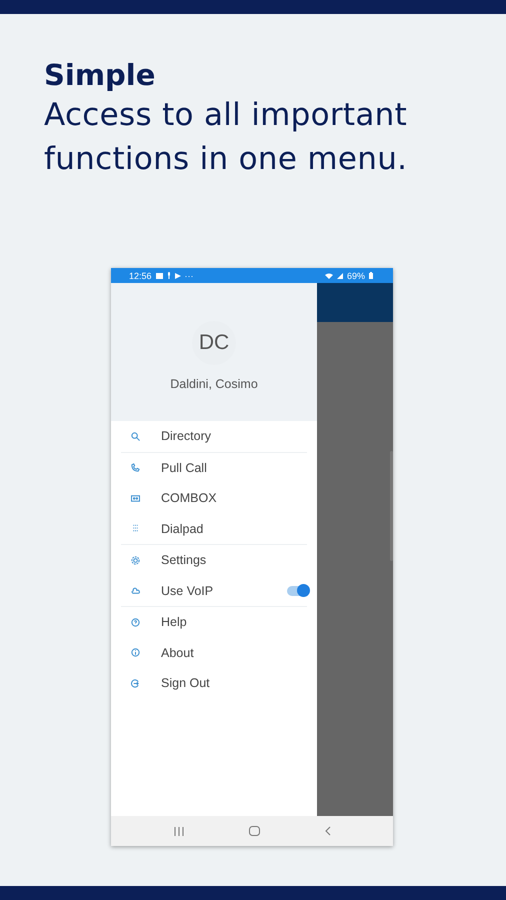  What do you see at coordinates (135, 436) in the screenshot?
I see `search-icon` at bounding box center [135, 436].